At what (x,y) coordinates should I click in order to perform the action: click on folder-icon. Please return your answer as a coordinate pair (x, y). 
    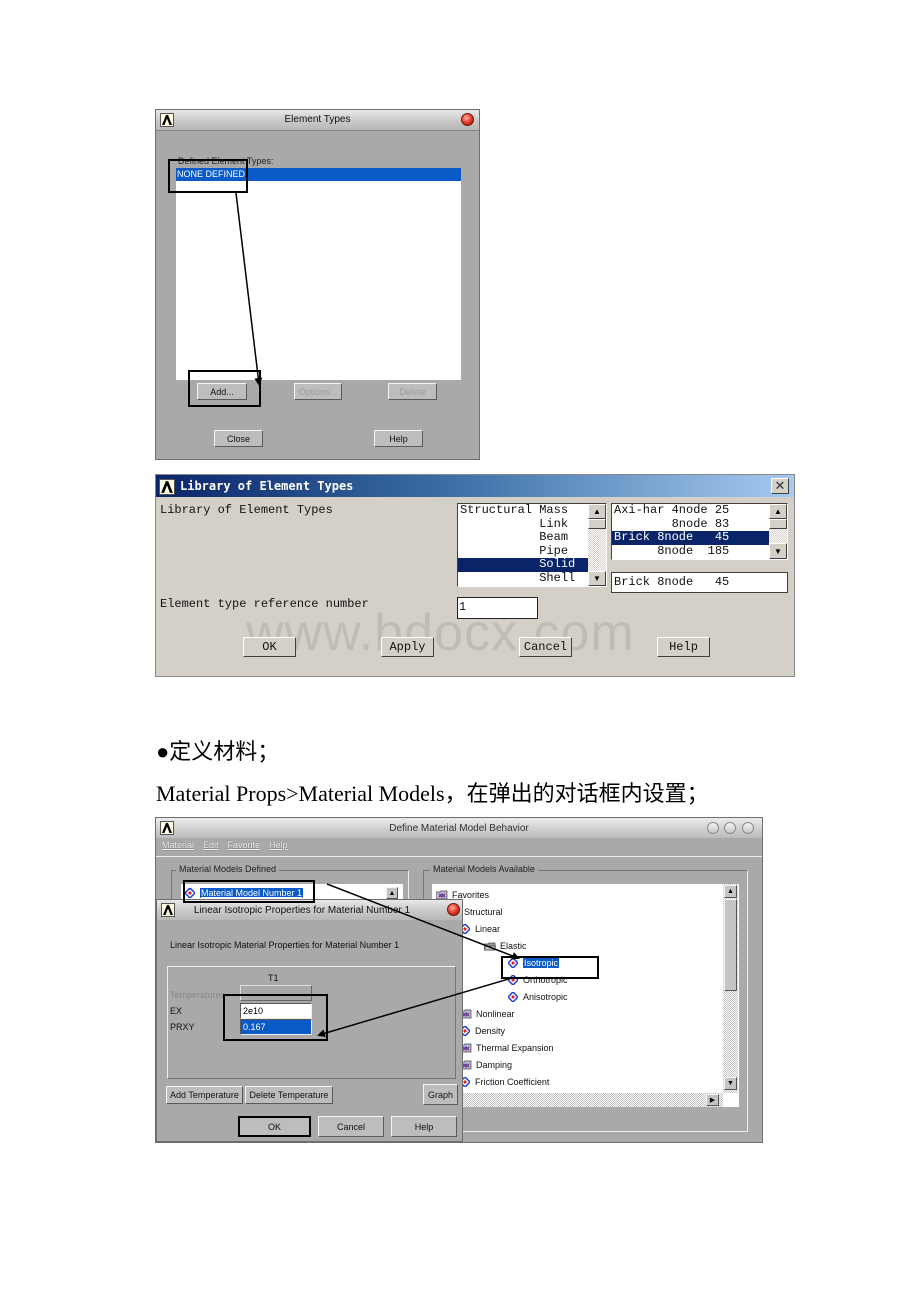
    Looking at the image, I should click on (442, 894).